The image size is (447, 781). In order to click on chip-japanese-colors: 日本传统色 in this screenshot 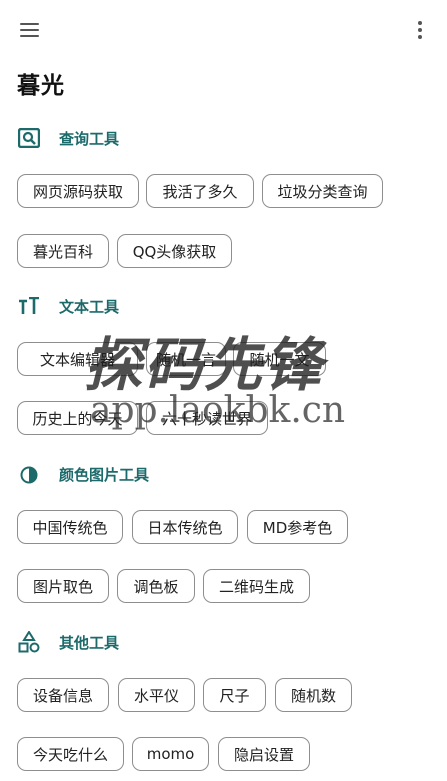, I will do `click(185, 527)`.